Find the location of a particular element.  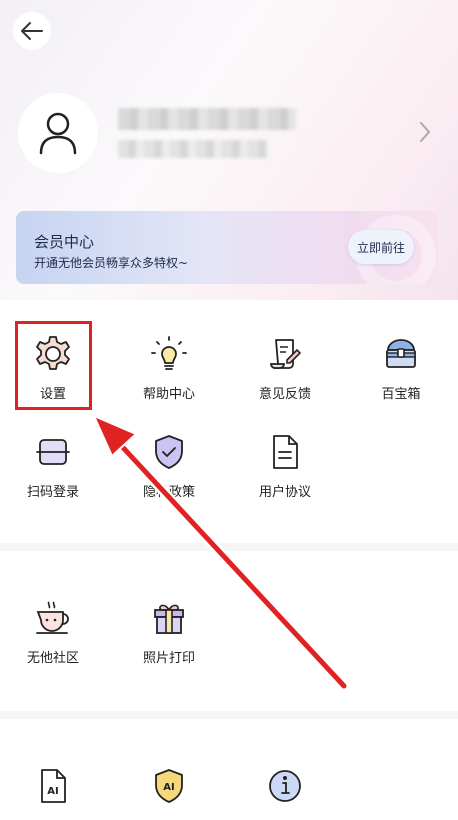

tool-label: 扫码登录 is located at coordinates (52, 492).